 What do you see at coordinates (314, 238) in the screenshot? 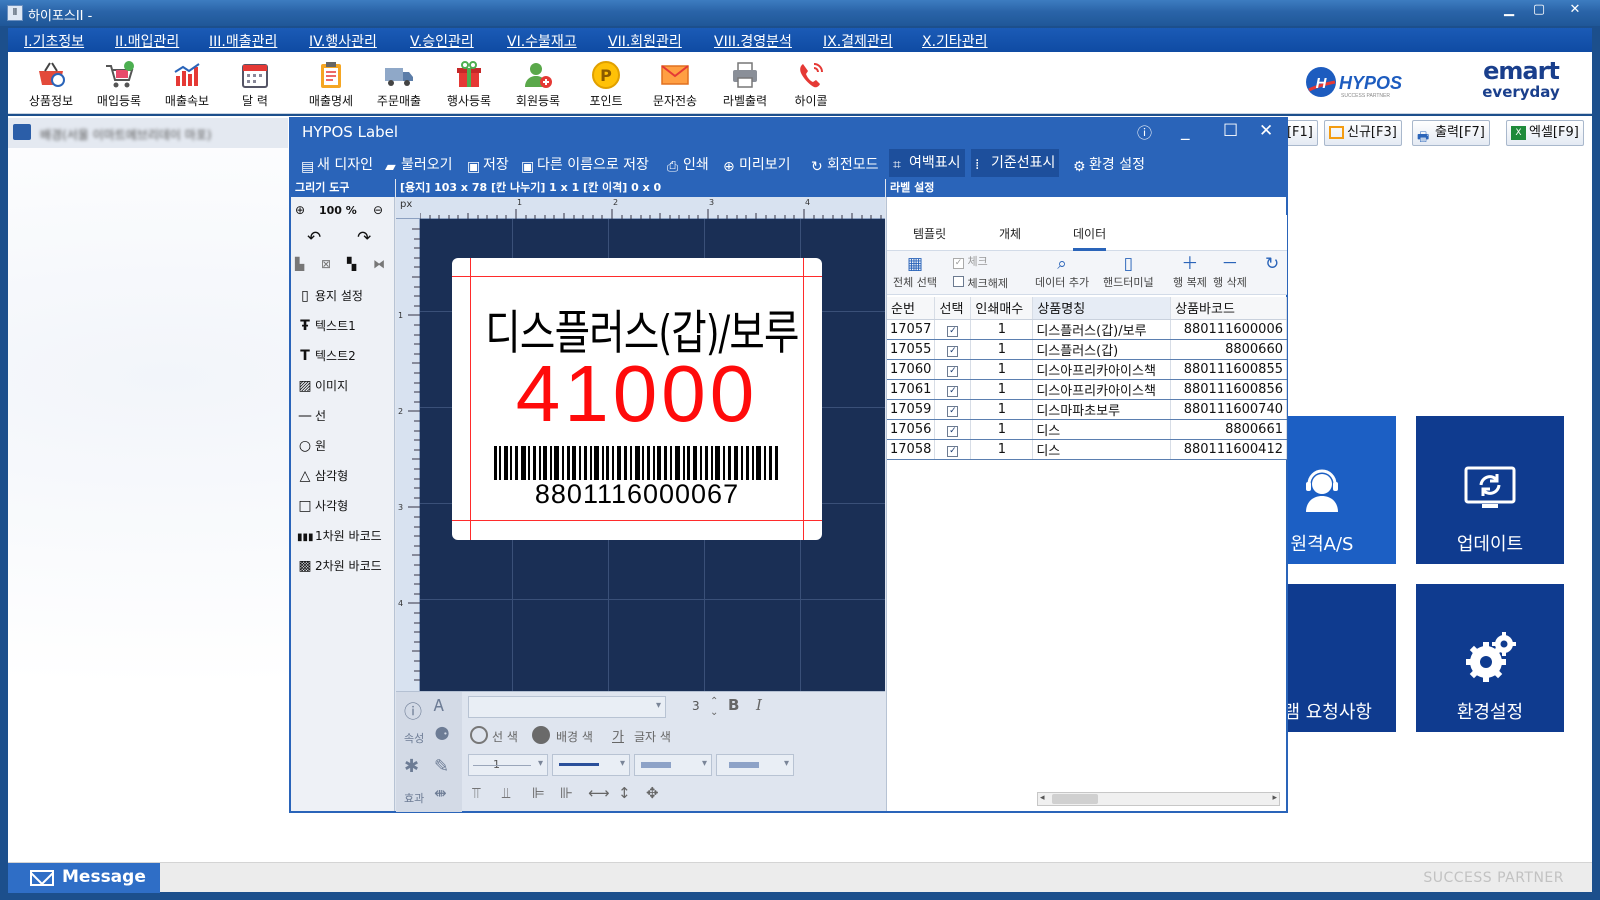
I see `undo-icon: ↶` at bounding box center [314, 238].